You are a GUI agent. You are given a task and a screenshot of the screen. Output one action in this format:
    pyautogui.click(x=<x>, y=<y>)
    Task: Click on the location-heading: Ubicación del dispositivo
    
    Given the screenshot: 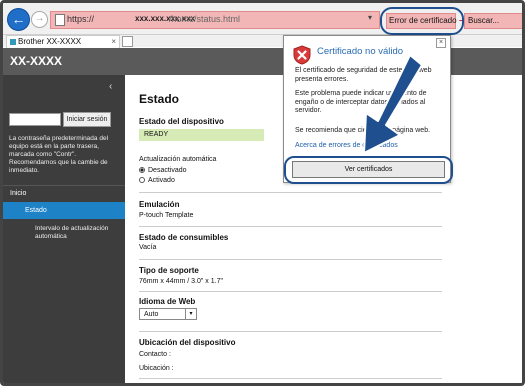 What is the action you would take?
    pyautogui.click(x=187, y=342)
    